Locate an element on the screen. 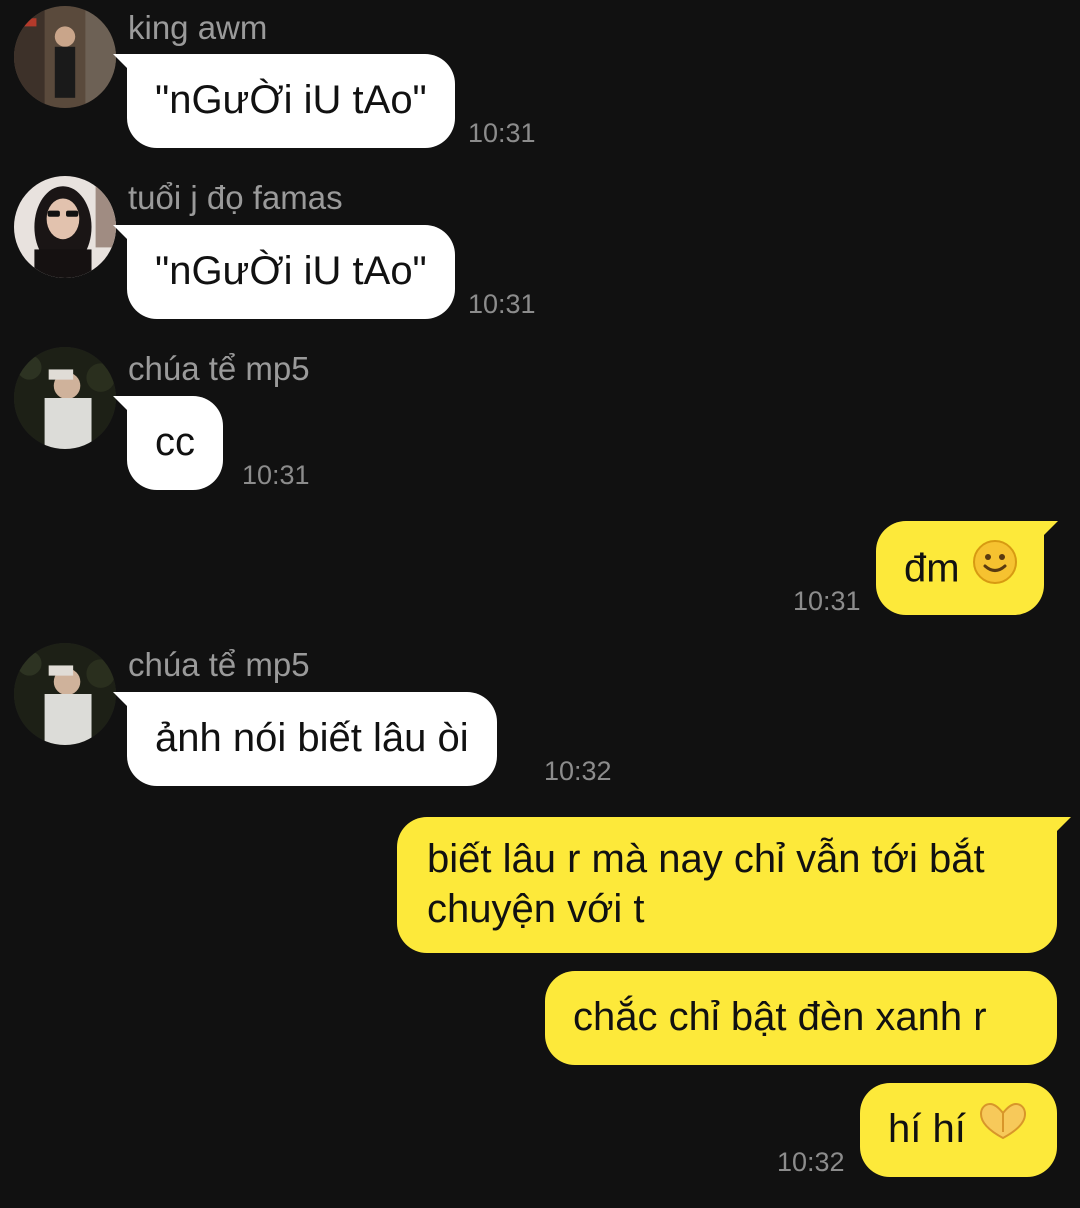 Image resolution: width=1080 pixels, height=1208 pixels. outgoing-message-bubble: chắc chỉ bật đèn xanh r is located at coordinates (801, 1018).